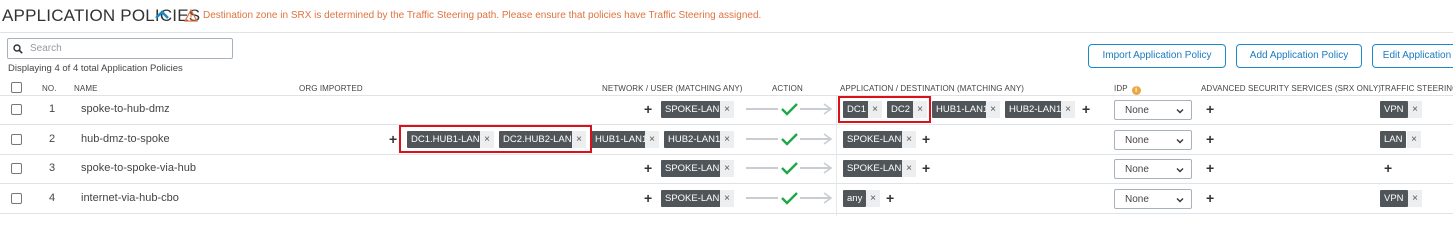  What do you see at coordinates (1121, 88) in the screenshot?
I see `col-idp-label: IDP` at bounding box center [1121, 88].